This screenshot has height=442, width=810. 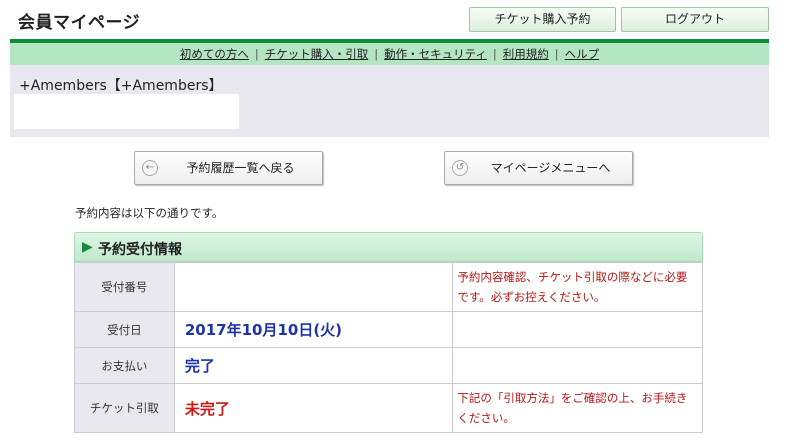 I want to click on table-row: お支払い 完了, so click(x=388, y=365).